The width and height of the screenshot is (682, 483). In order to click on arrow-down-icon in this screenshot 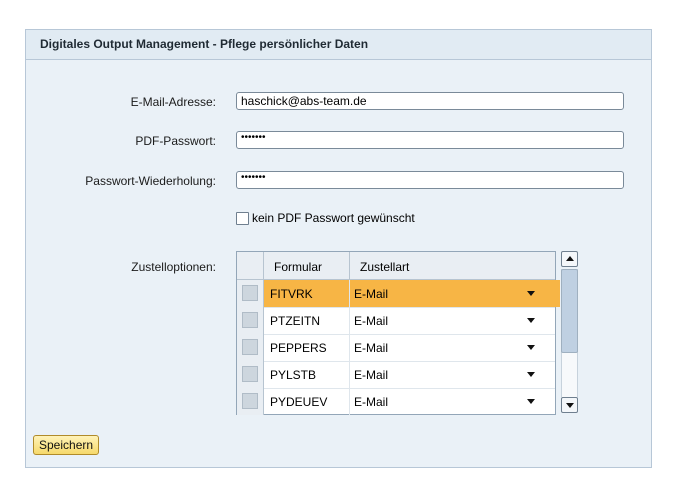, I will do `click(570, 405)`.